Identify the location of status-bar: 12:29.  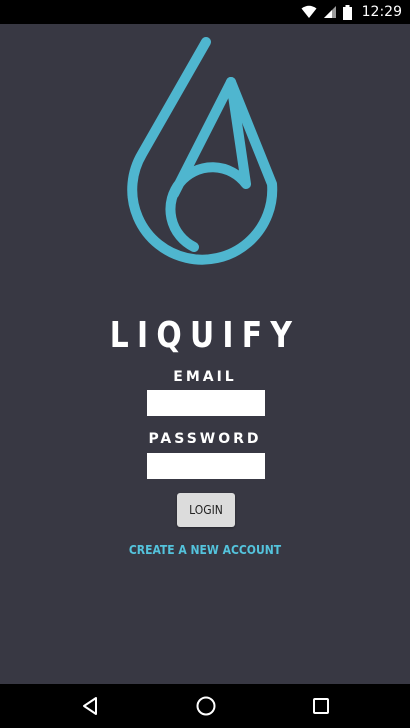
(205, 12).